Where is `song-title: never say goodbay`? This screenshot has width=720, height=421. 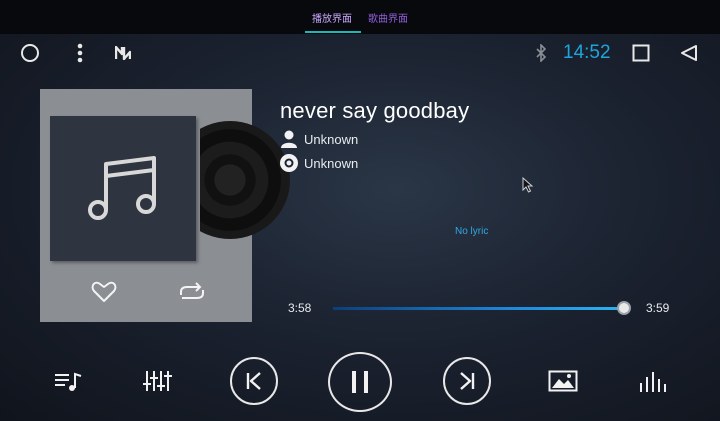
song-title: never say goodbay is located at coordinates (375, 110).